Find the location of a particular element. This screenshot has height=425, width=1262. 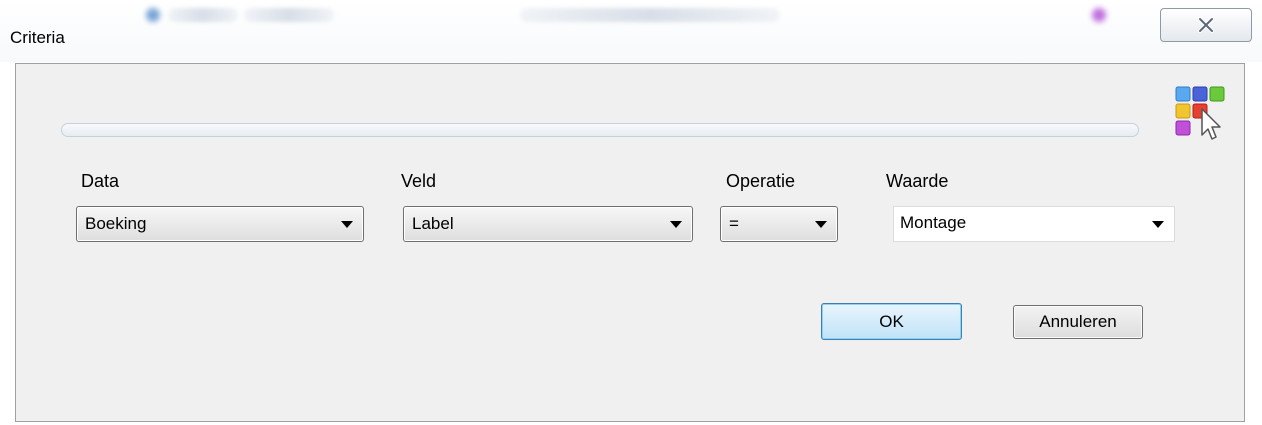

veld-label: Veld is located at coordinates (419, 181).